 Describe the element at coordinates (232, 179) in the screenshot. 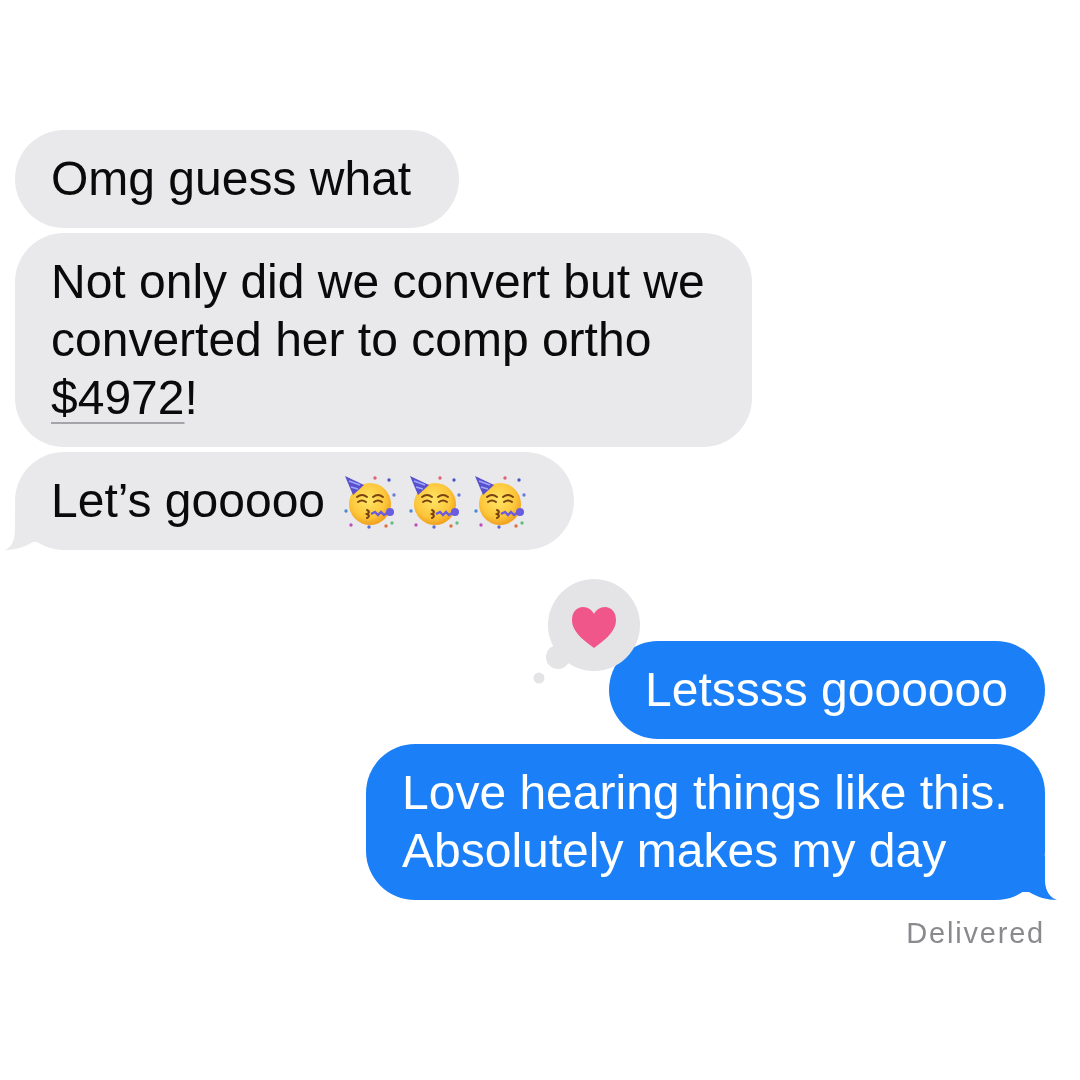

I see `message-text: Omg guess what` at that location.